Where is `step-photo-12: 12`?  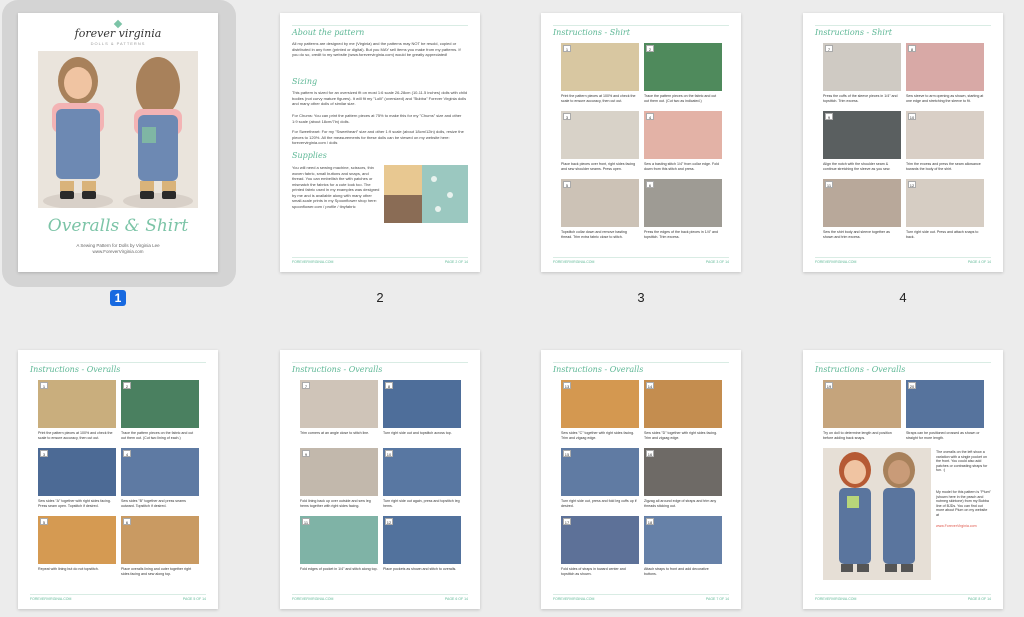 step-photo-12: 12 is located at coordinates (945, 203).